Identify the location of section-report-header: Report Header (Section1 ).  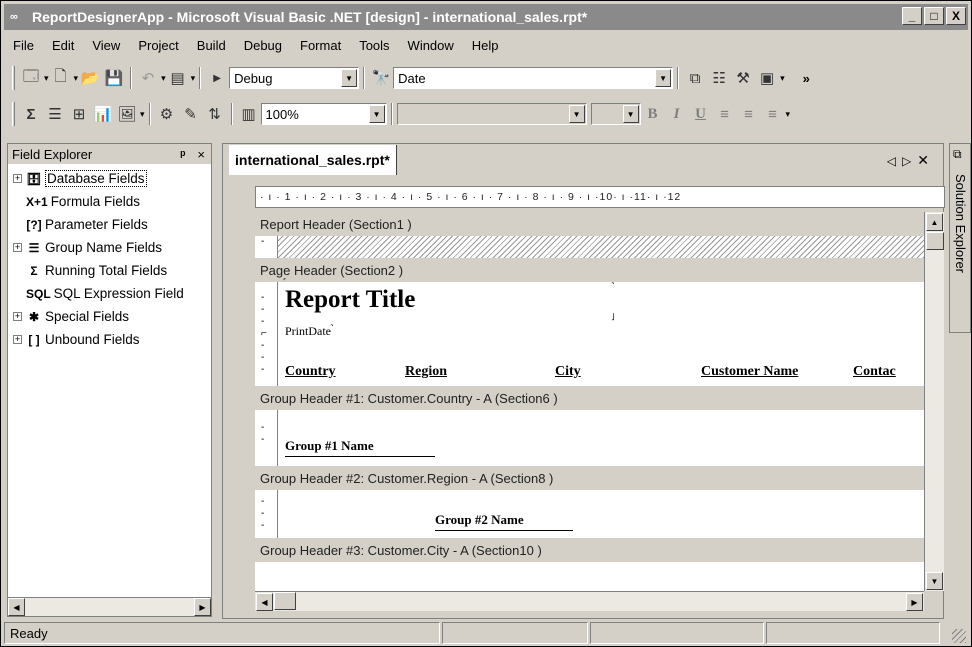
(589, 224).